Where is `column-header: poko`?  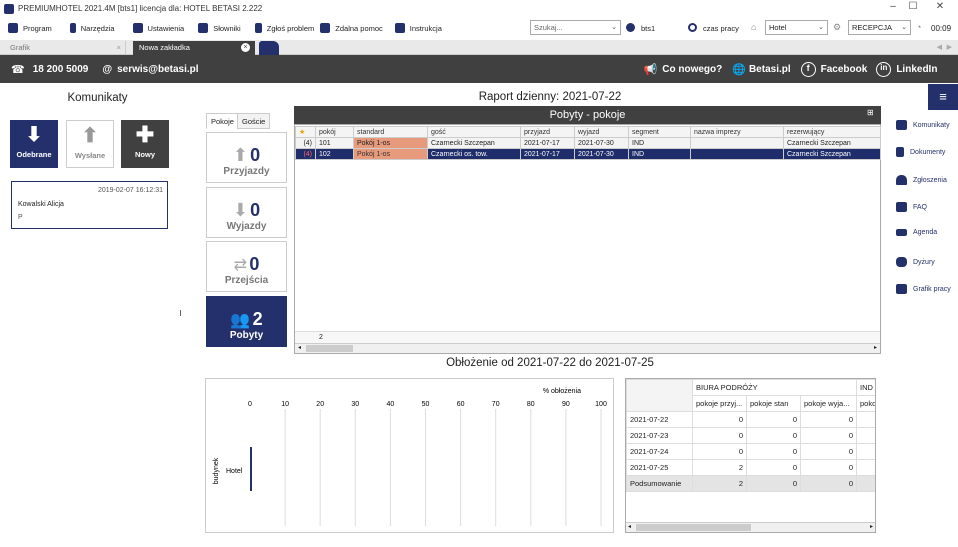 column-header: poko is located at coordinates (865, 403).